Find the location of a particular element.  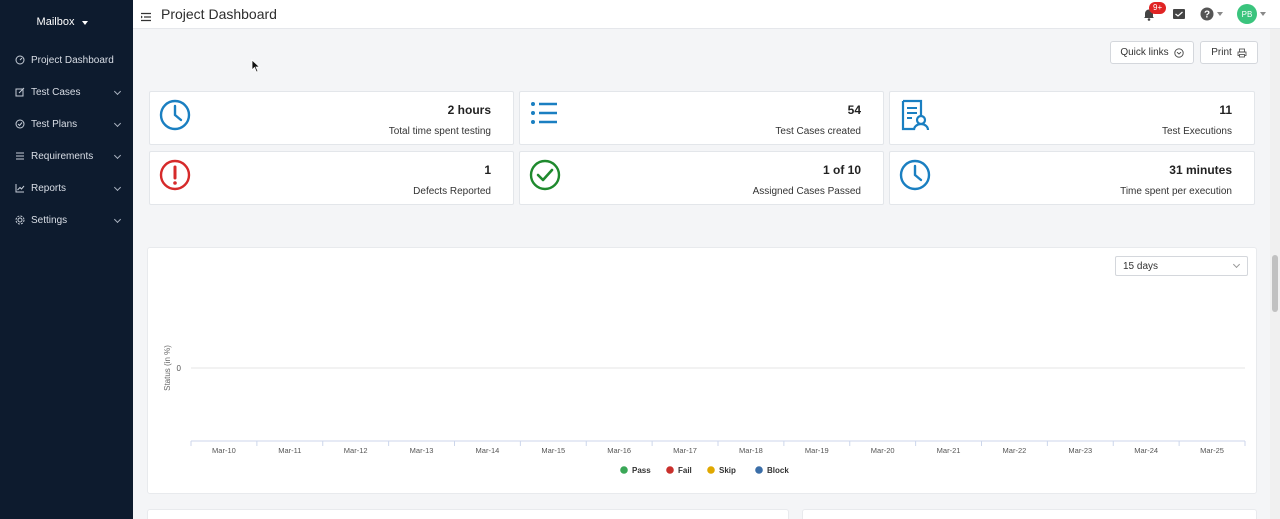

x-tick-label: Mar-17 is located at coordinates (685, 450).